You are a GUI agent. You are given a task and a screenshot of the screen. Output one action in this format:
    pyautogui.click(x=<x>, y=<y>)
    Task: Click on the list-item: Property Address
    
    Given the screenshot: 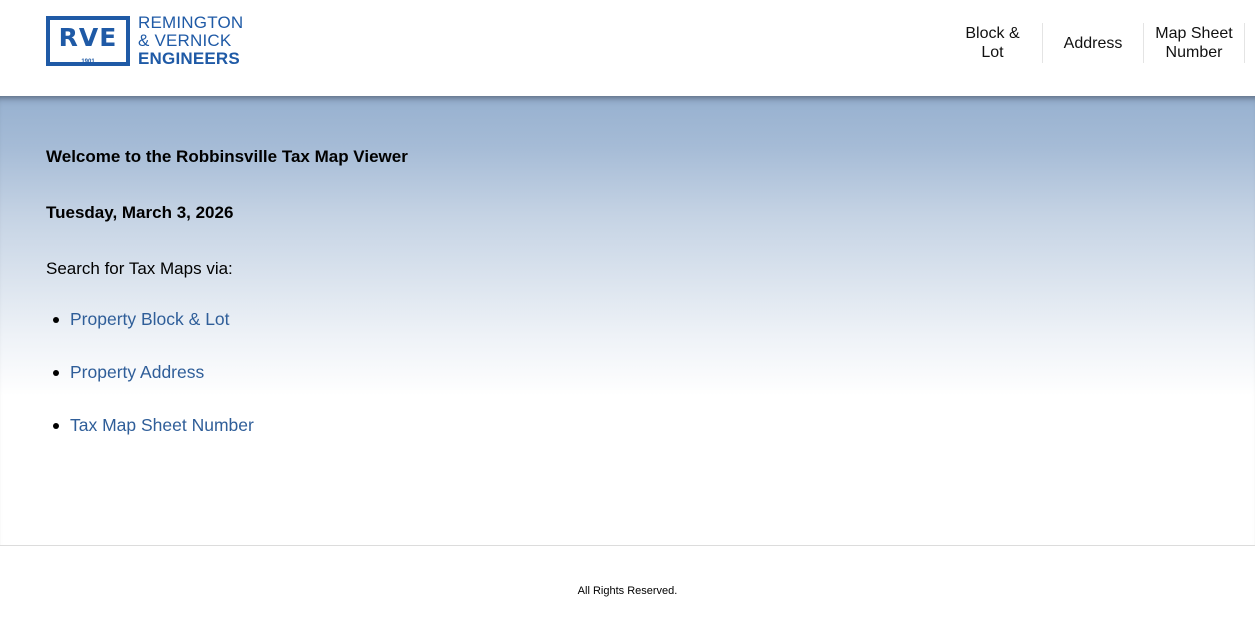 What is the action you would take?
    pyautogui.click(x=150, y=388)
    